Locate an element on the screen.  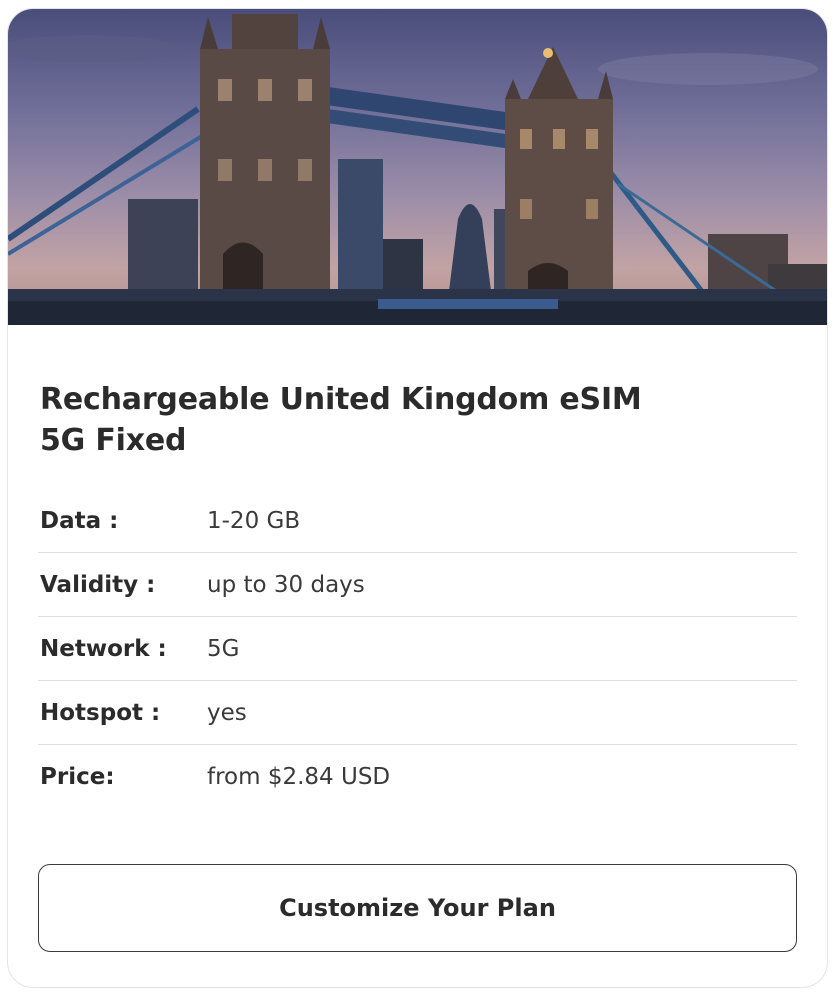
spec-value: yes is located at coordinates (227, 713).